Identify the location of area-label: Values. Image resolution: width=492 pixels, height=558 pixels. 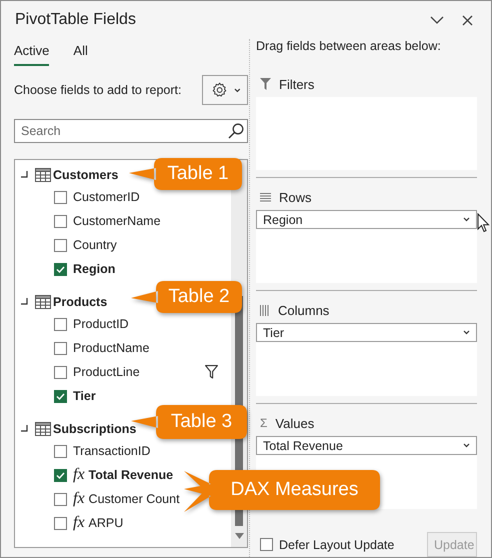
(294, 423).